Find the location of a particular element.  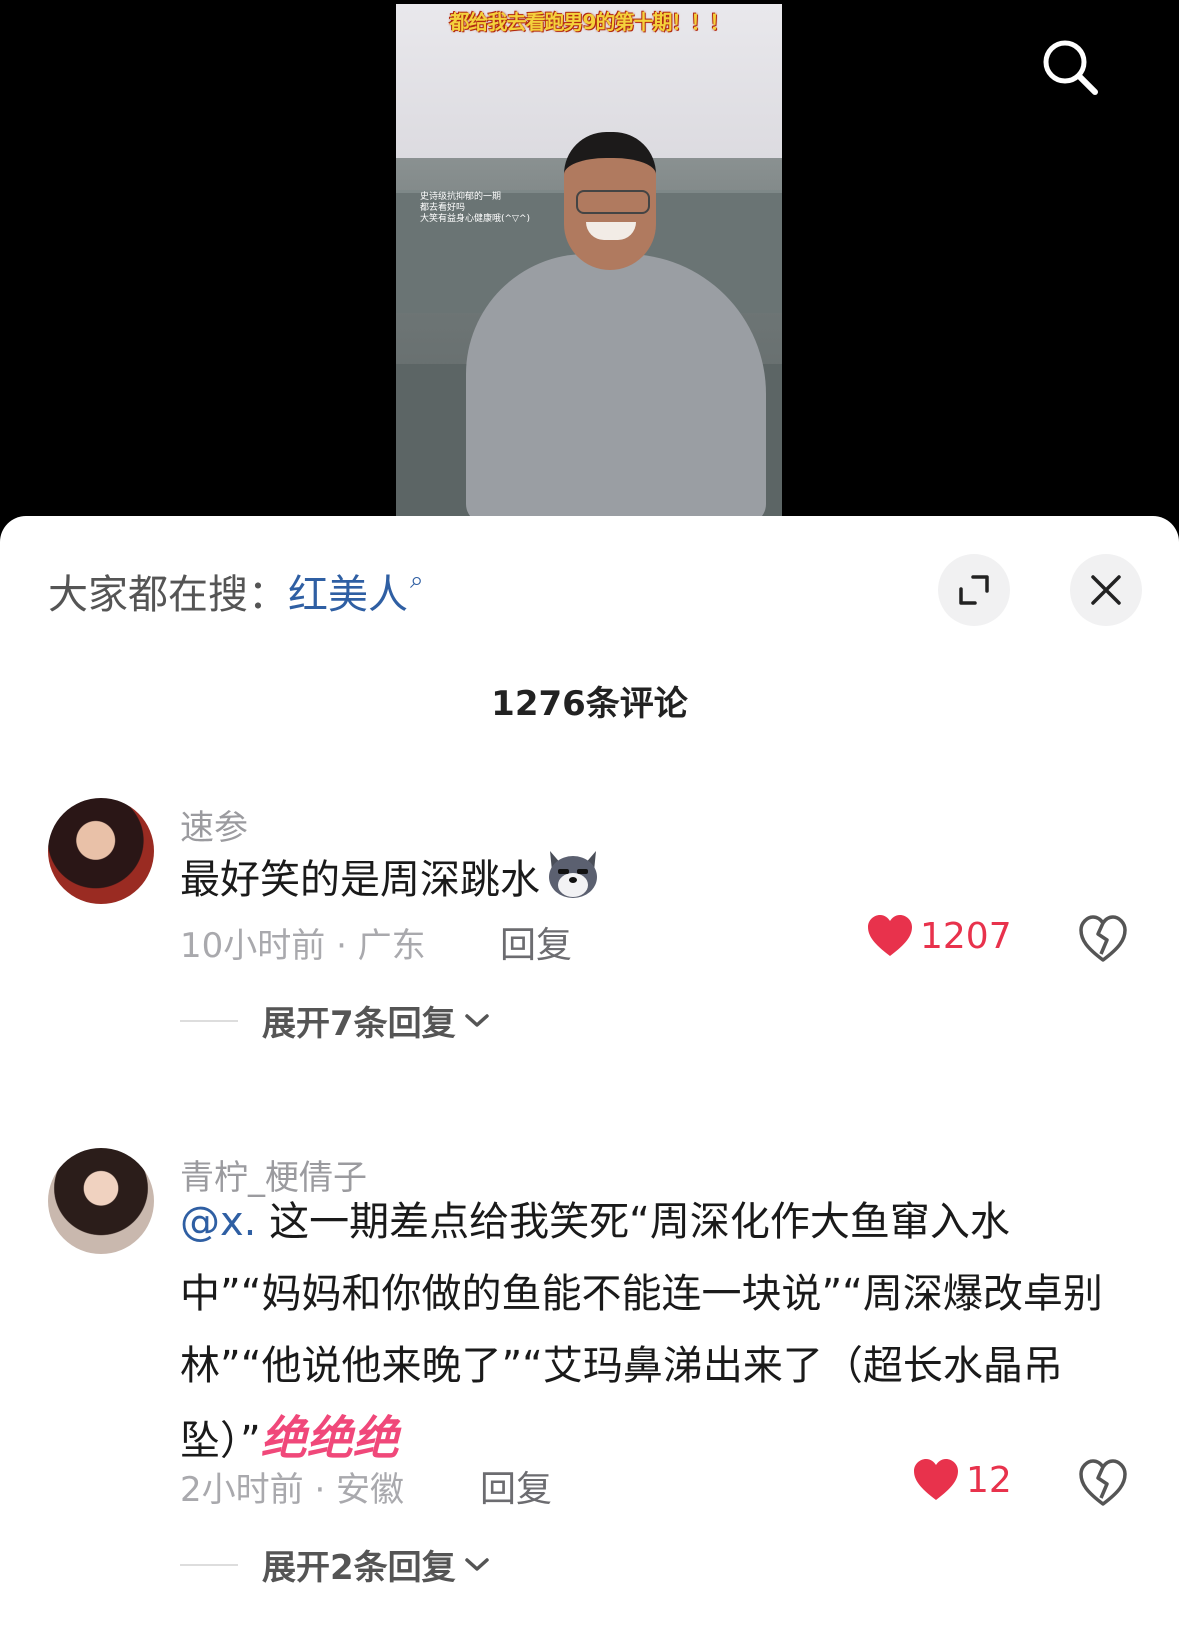

fullscreen-button is located at coordinates (974, 590).